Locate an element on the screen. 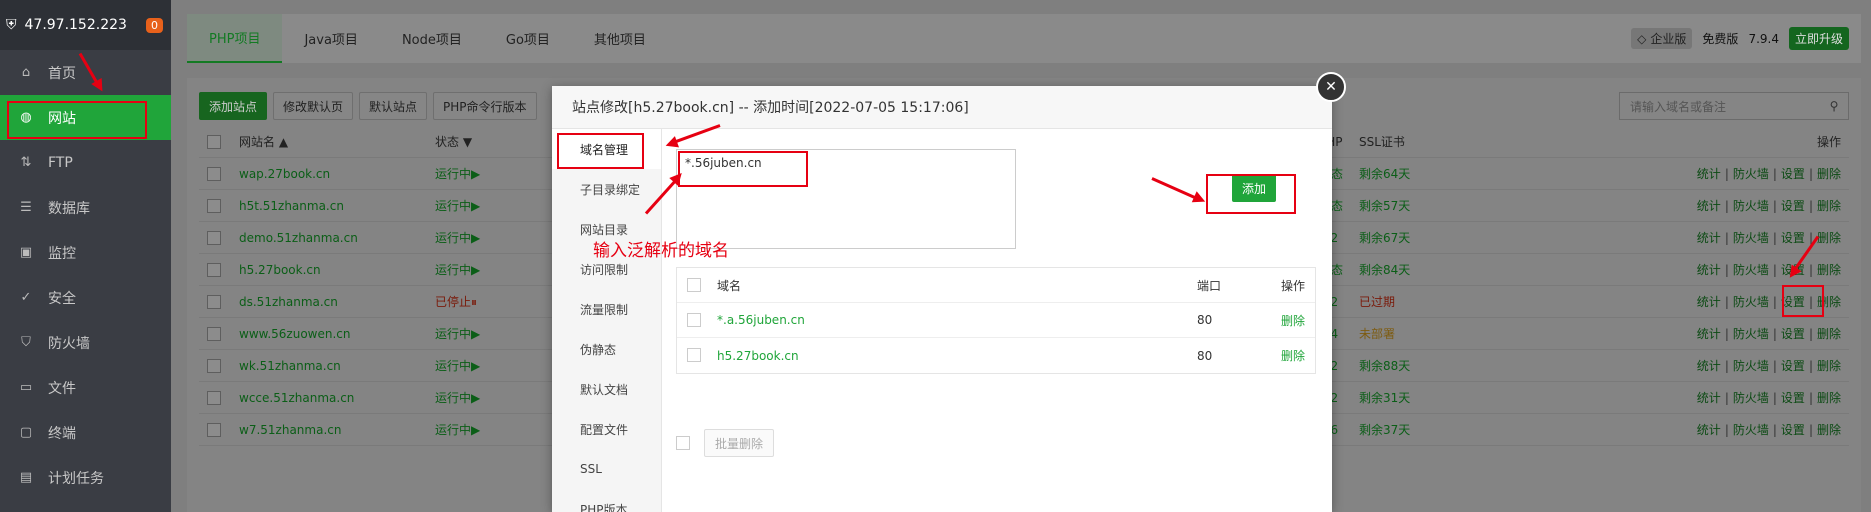  close-icon: ✕ is located at coordinates (1331, 87).